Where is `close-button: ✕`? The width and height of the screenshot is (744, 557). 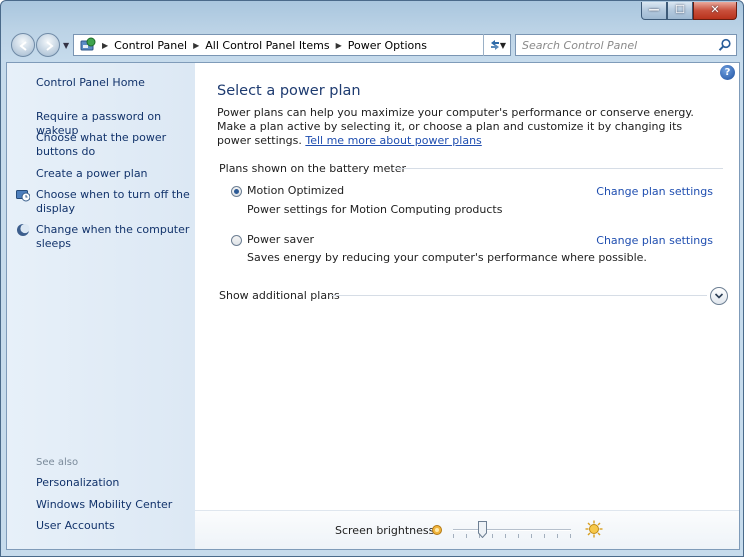 close-button: ✕ is located at coordinates (715, 11).